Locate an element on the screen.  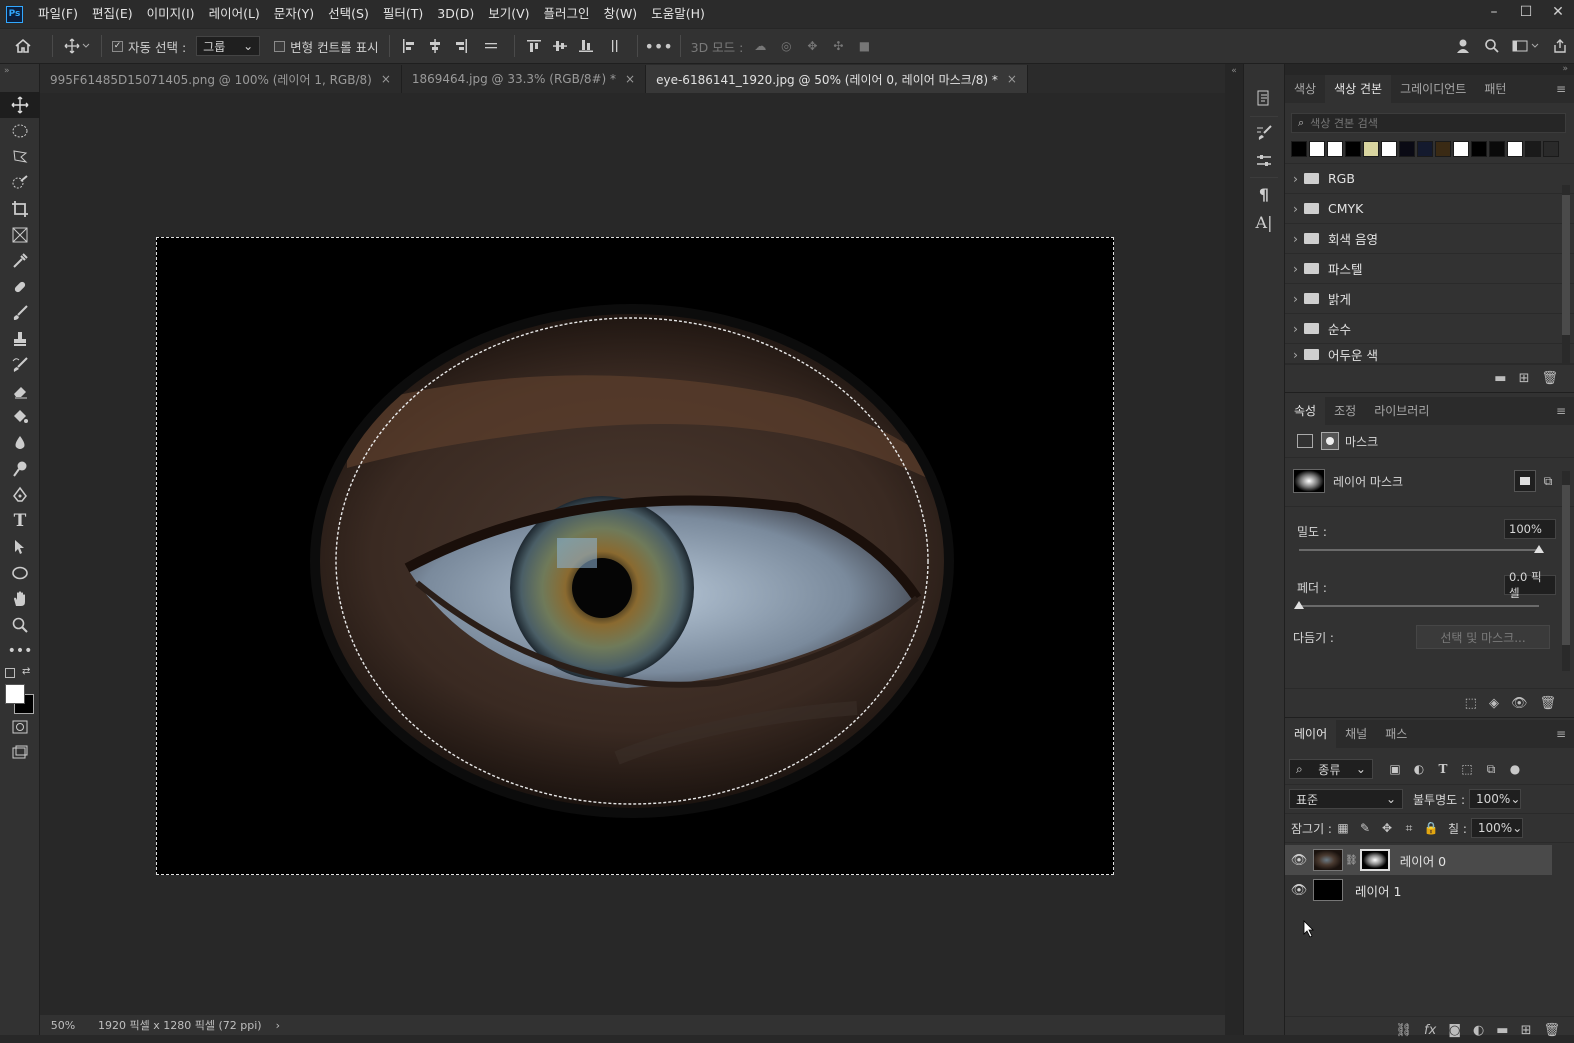
add-vector-mask-icon: ⧉ is located at coordinates (1548, 481).